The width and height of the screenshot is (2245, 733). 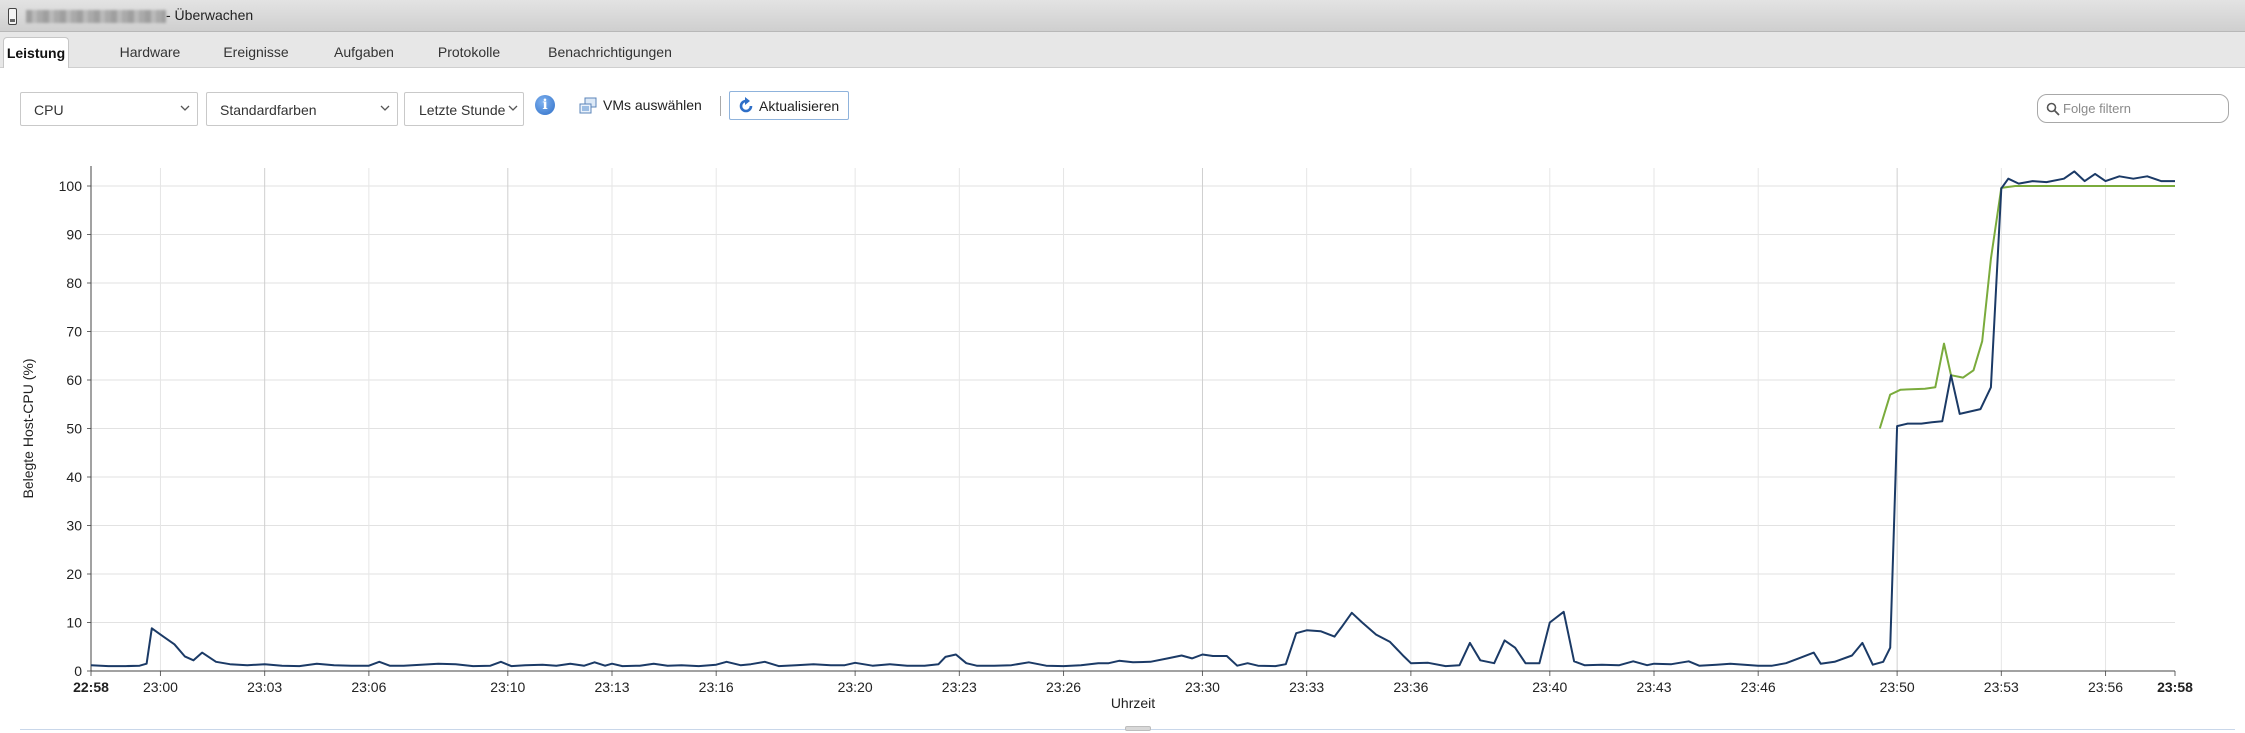 What do you see at coordinates (36, 52) in the screenshot?
I see `tab-leistung: Leistung` at bounding box center [36, 52].